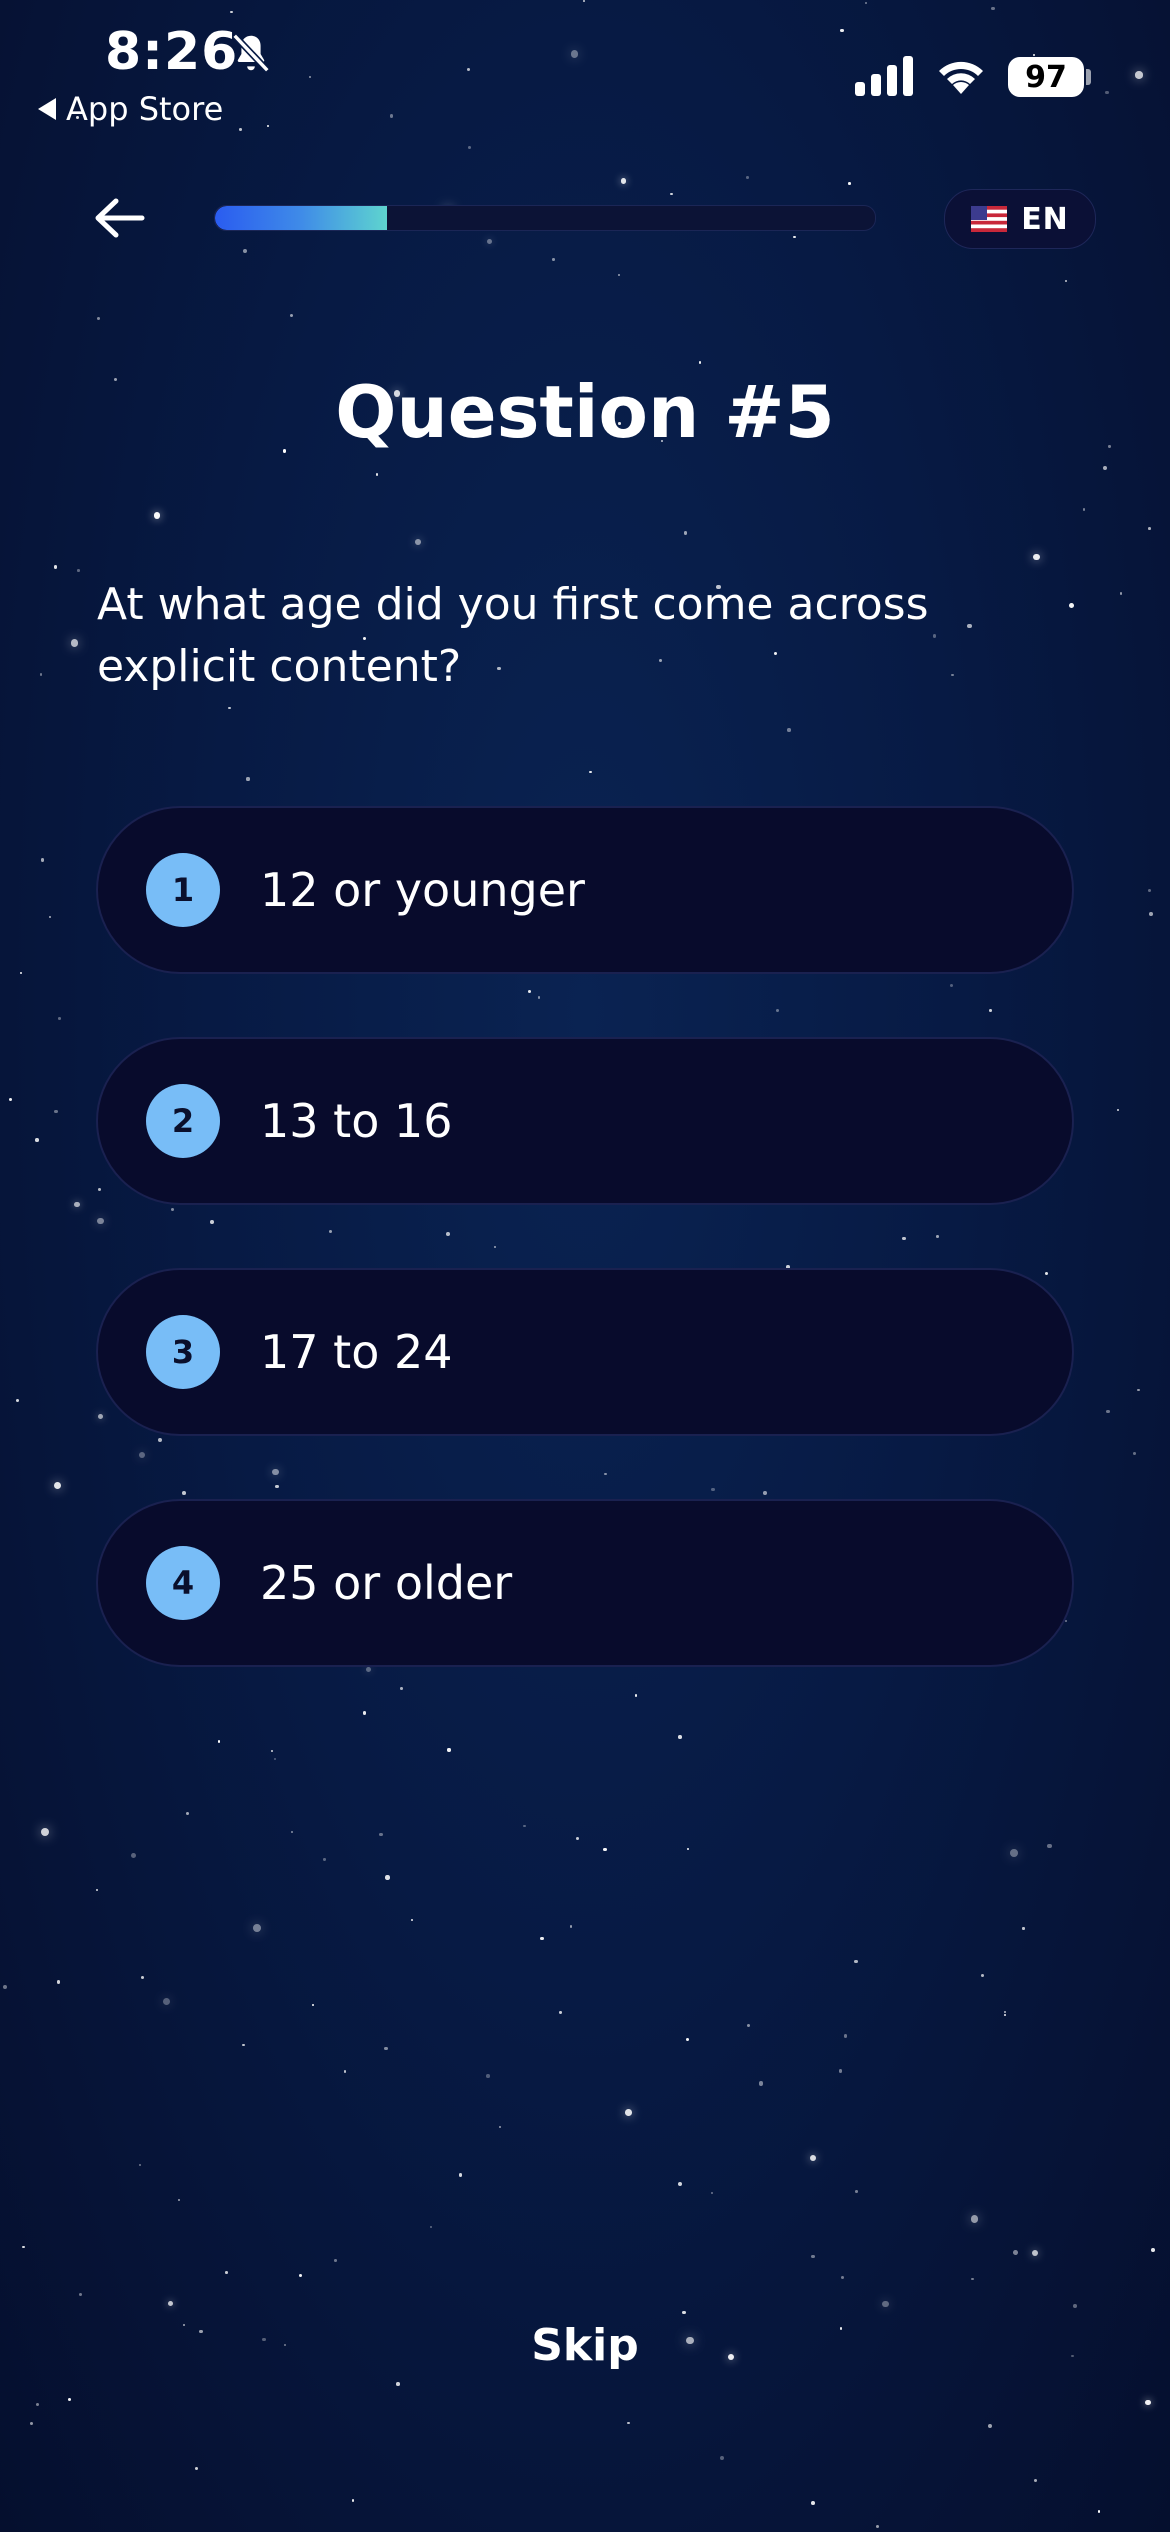 The height and width of the screenshot is (2532, 1170). Describe the element at coordinates (47, 109) in the screenshot. I see `back-triangle-icon` at that location.